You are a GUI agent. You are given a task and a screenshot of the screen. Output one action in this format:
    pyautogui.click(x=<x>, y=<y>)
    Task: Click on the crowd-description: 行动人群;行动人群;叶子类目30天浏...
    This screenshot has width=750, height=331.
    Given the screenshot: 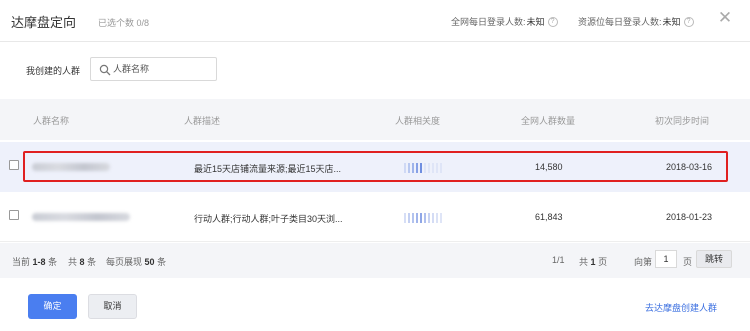 What is the action you would take?
    pyautogui.click(x=268, y=219)
    